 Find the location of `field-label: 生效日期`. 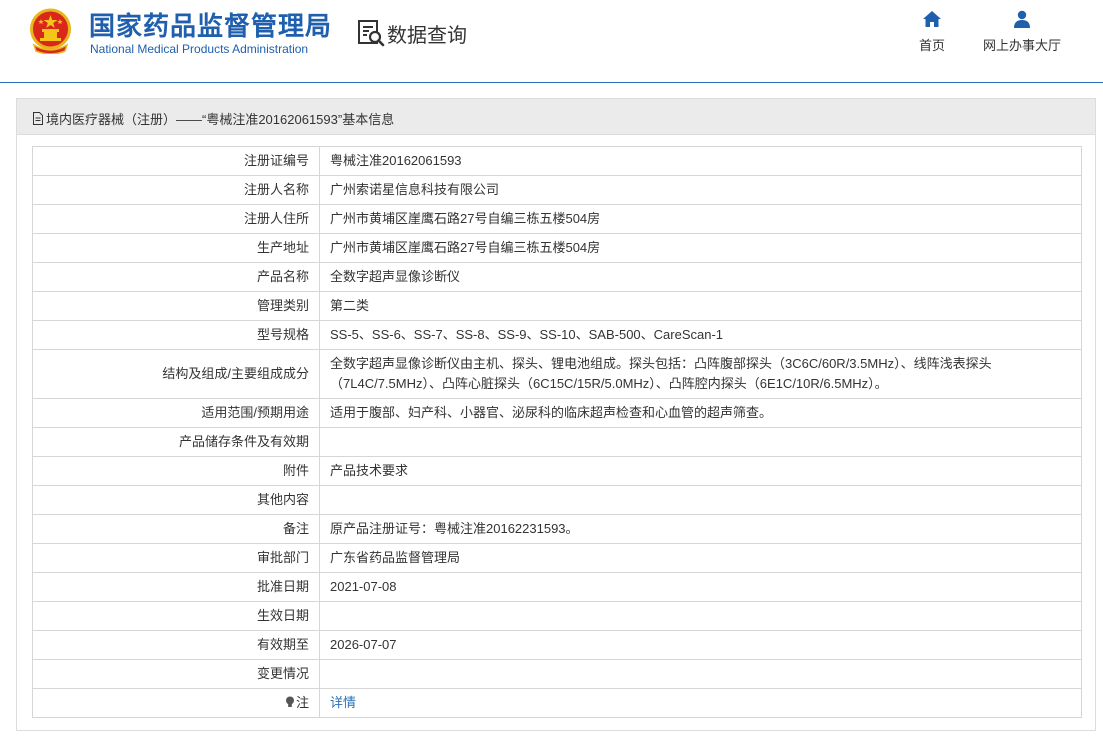

field-label: 生效日期 is located at coordinates (176, 616).